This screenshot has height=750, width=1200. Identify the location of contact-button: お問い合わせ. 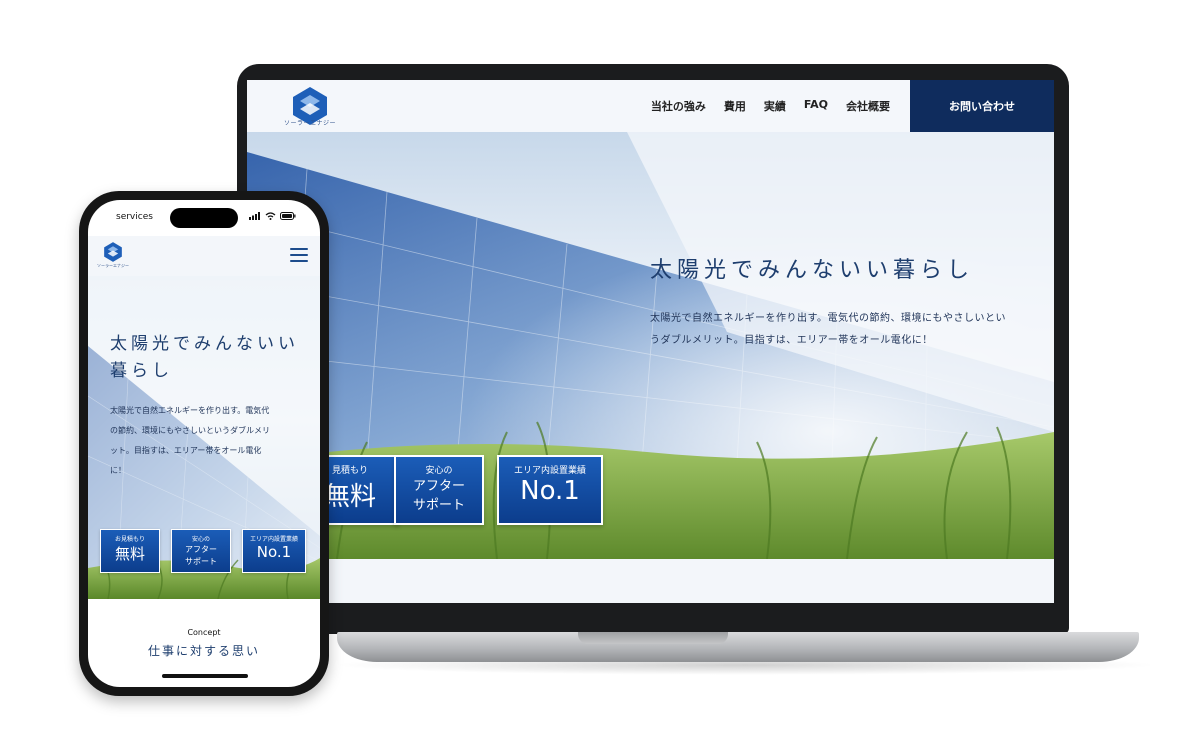
(982, 106).